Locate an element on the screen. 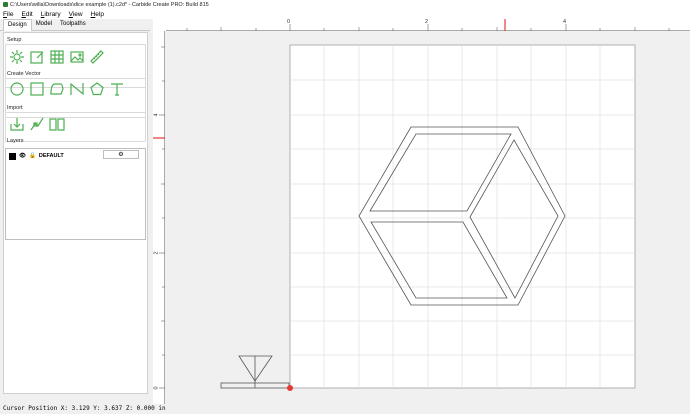 The width and height of the screenshot is (690, 414). ruler-y-label-4: 4 is located at coordinates (156, 115).